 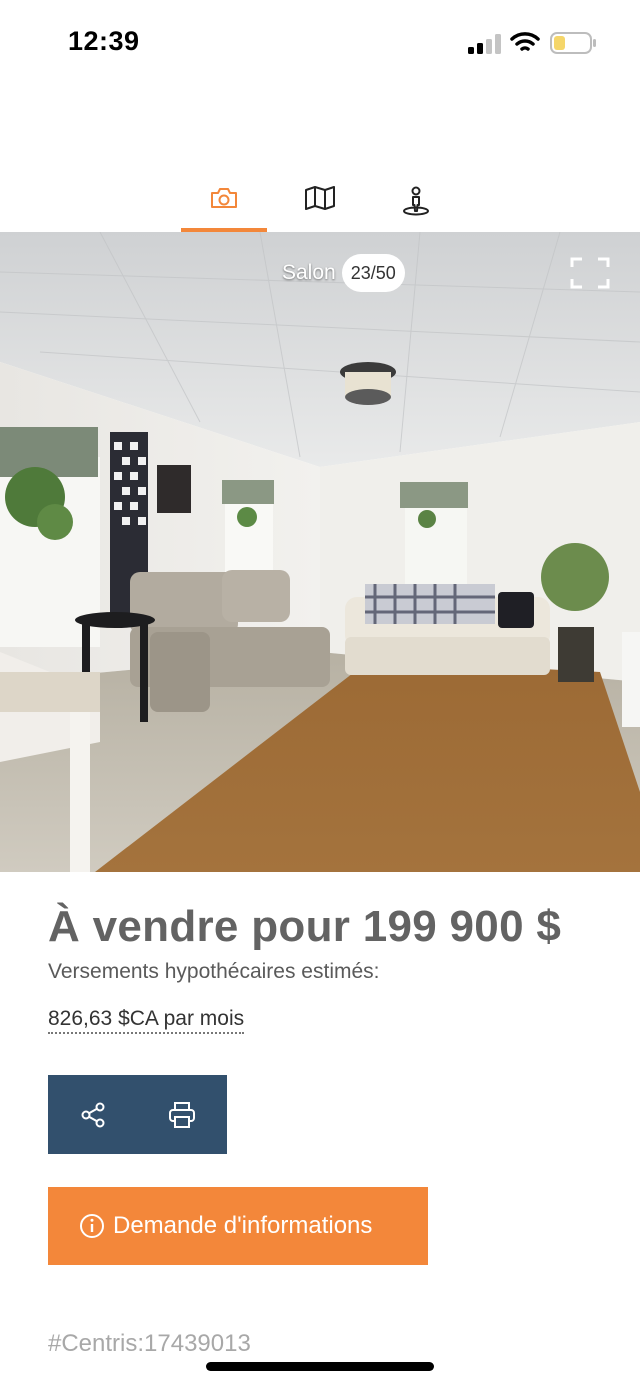 I want to click on photo-caption: Salon 23/50, so click(x=343, y=273).